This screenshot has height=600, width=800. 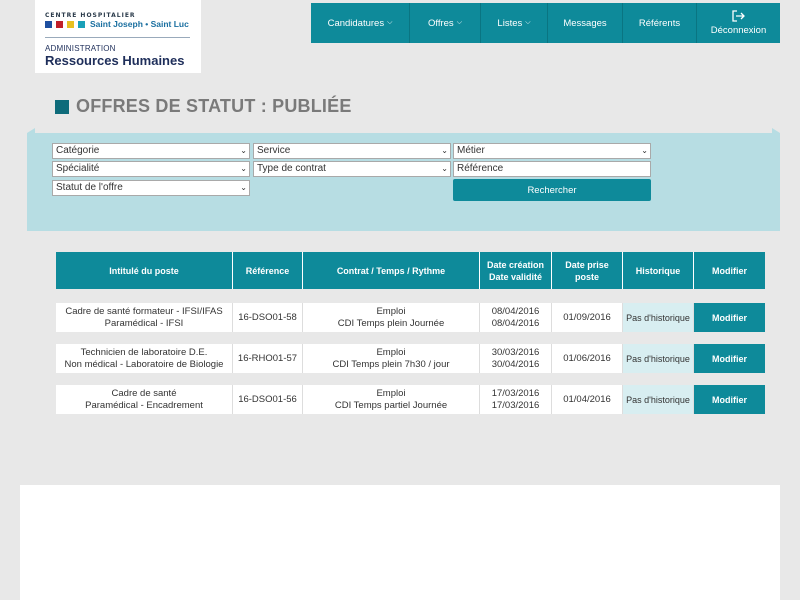 What do you see at coordinates (515, 264) in the screenshot?
I see `header-date-creation: Date création` at bounding box center [515, 264].